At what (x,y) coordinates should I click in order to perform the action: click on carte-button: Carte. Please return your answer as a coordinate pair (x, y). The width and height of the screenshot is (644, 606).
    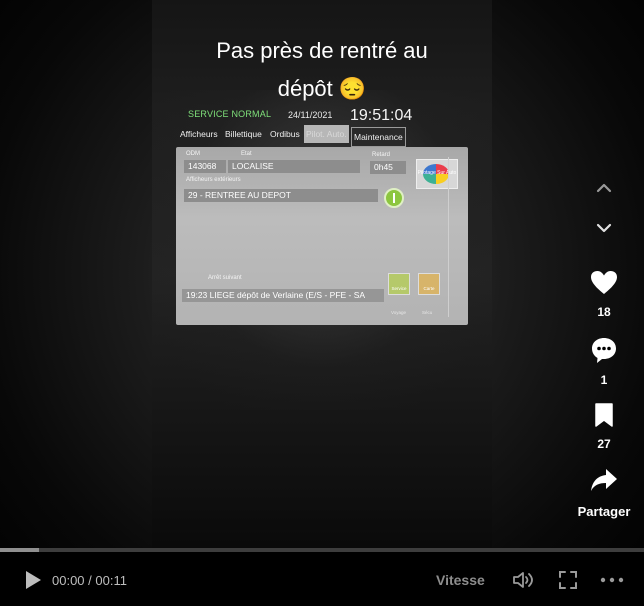
    Looking at the image, I should click on (429, 284).